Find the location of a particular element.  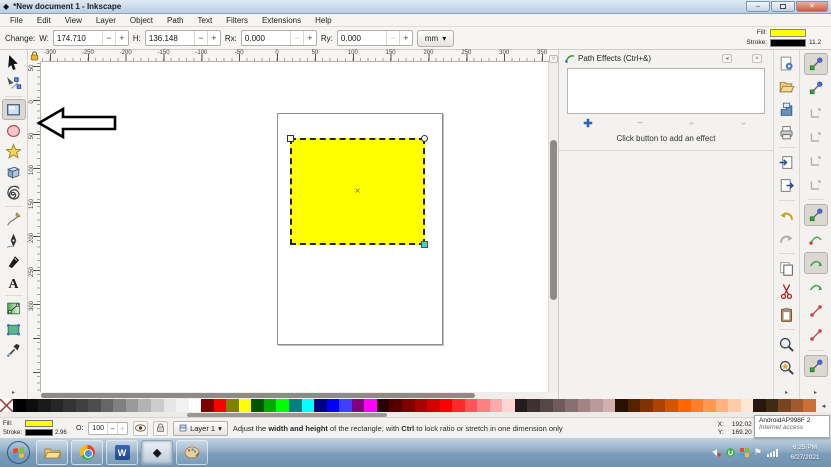

fill-stroke-indicator: Fill: Stroke: 11.2 is located at coordinates (785, 37).